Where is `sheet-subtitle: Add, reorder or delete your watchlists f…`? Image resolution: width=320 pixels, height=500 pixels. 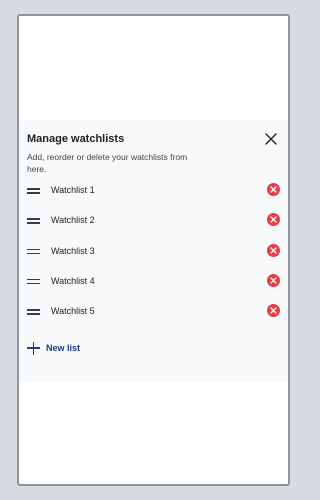
sheet-subtitle: Add, reorder or delete your watchlists f… is located at coordinates (107, 163).